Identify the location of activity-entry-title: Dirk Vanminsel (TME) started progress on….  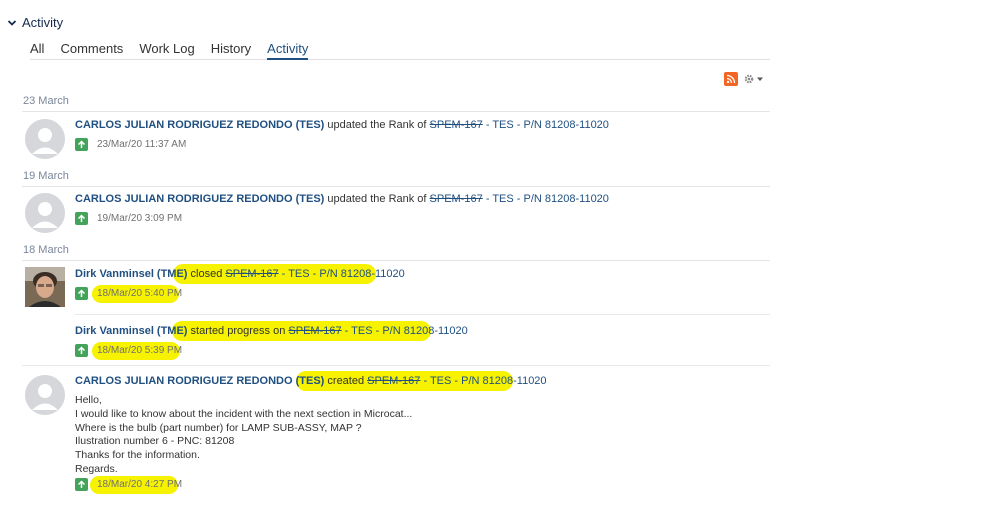
(271, 331).